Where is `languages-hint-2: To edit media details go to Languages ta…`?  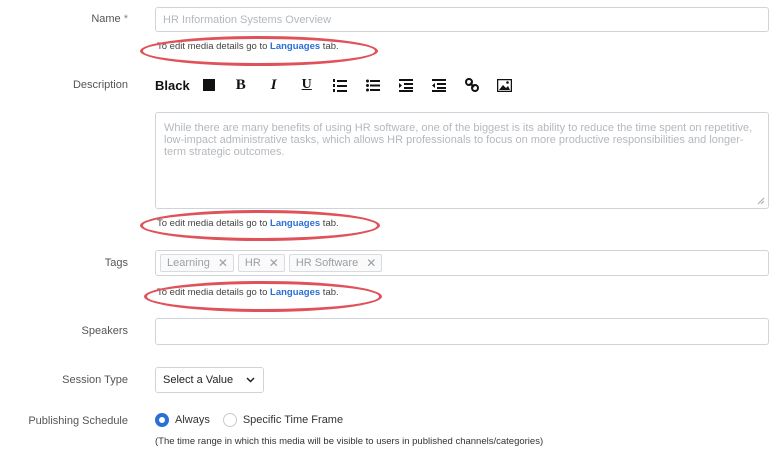
languages-hint-2: To edit media details go to Languages ta… is located at coordinates (248, 223).